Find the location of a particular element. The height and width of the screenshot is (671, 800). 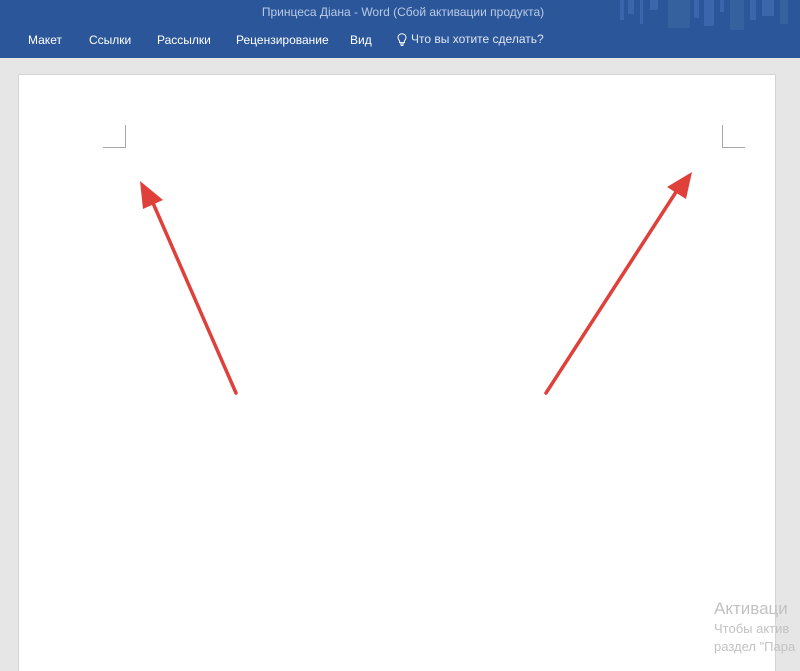

top-right-margin-mark is located at coordinates (733, 136).